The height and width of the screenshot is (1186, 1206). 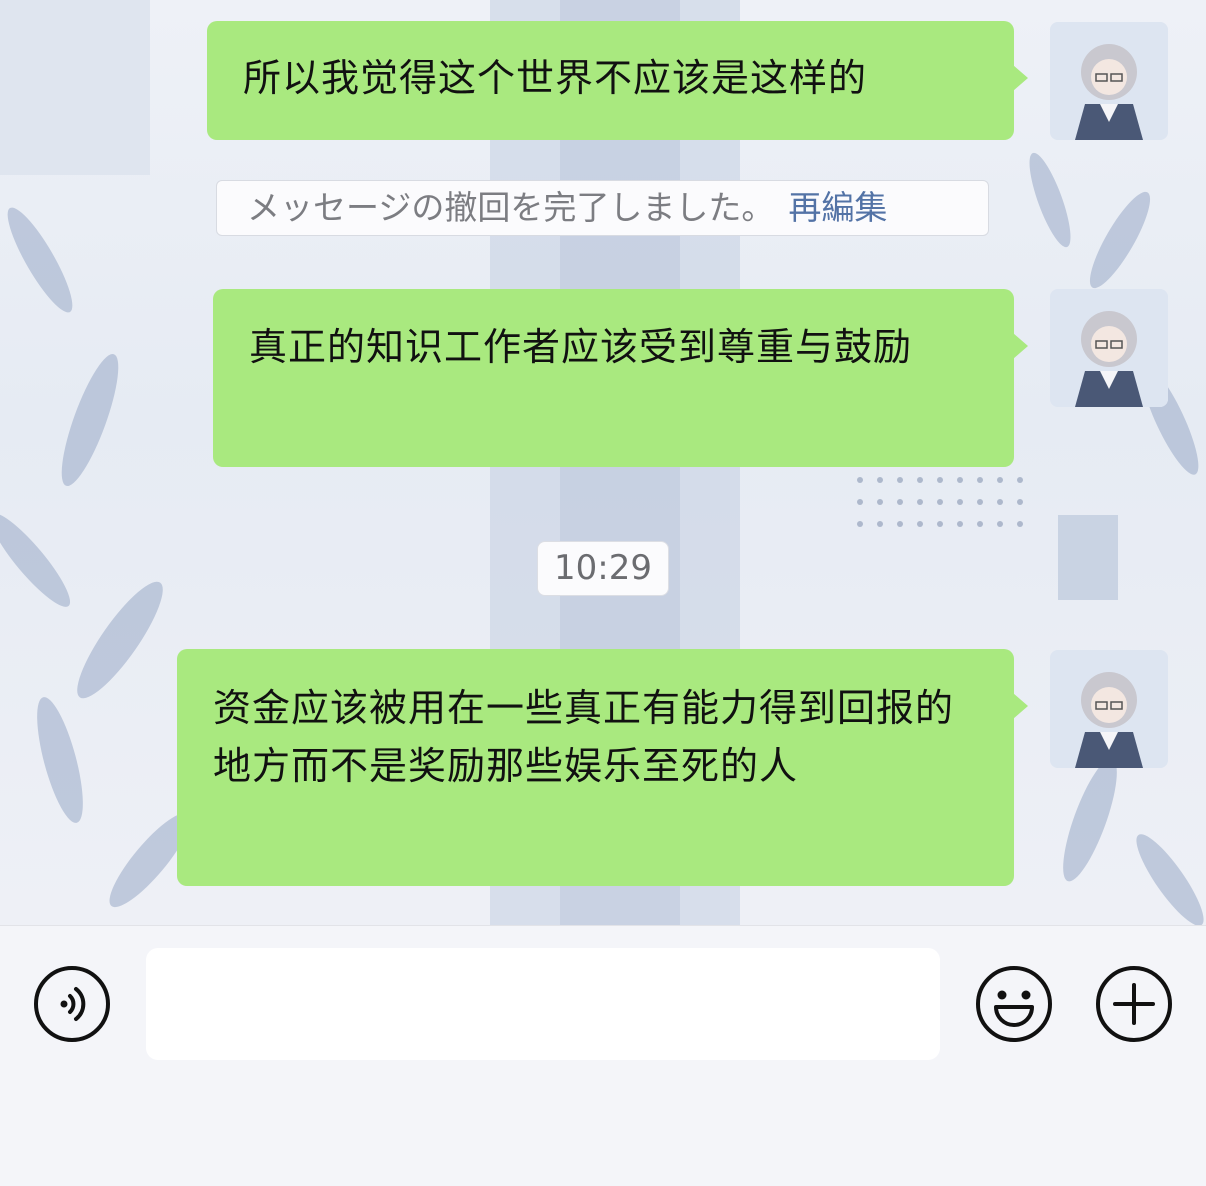 What do you see at coordinates (581, 347) in the screenshot?
I see `message-text: 真正的知识工作者应该受到尊重与鼓励` at bounding box center [581, 347].